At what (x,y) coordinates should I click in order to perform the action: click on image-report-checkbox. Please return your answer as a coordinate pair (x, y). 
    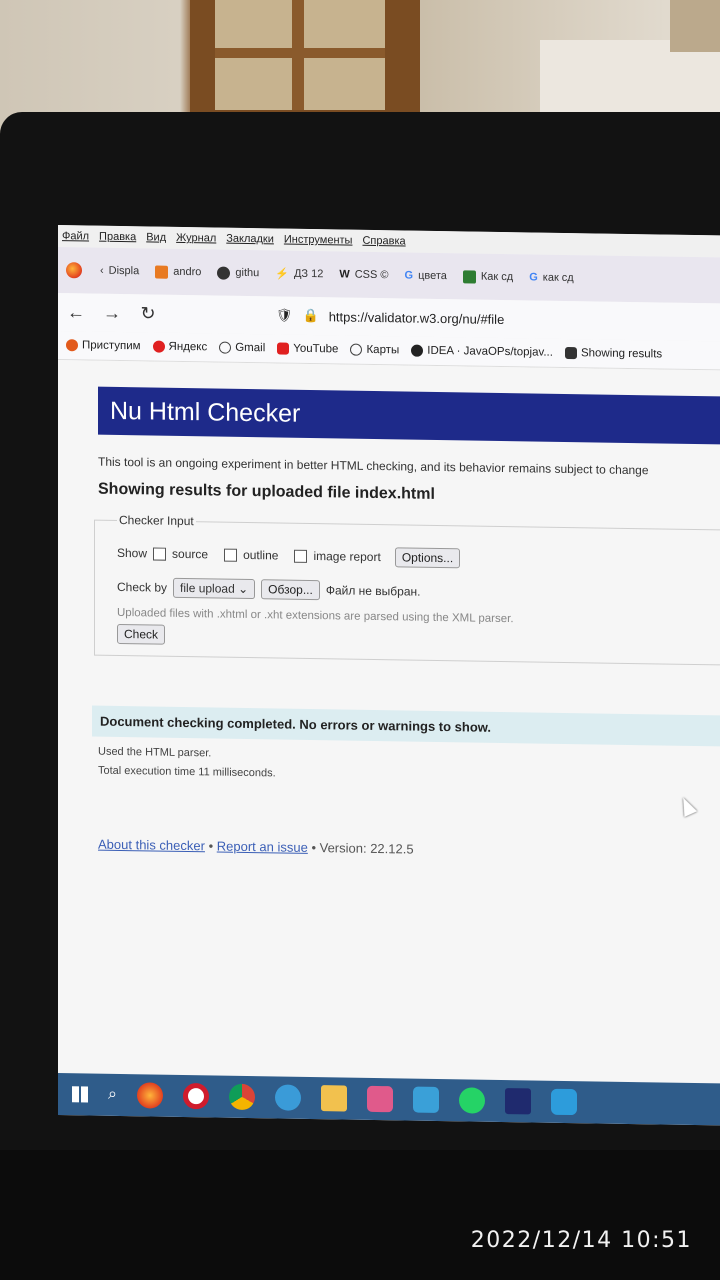
    Looking at the image, I should click on (301, 556).